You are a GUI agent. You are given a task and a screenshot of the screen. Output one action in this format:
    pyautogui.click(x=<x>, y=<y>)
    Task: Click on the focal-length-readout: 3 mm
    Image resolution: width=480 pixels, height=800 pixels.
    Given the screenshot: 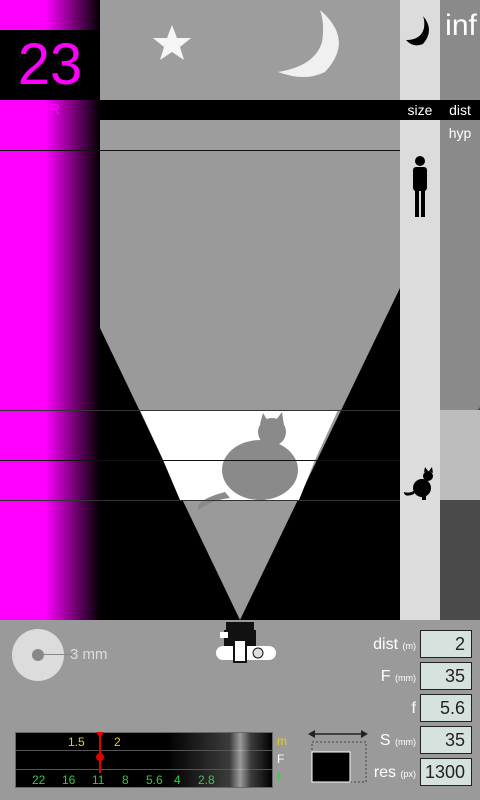 What is the action you would take?
    pyautogui.click(x=89, y=654)
    